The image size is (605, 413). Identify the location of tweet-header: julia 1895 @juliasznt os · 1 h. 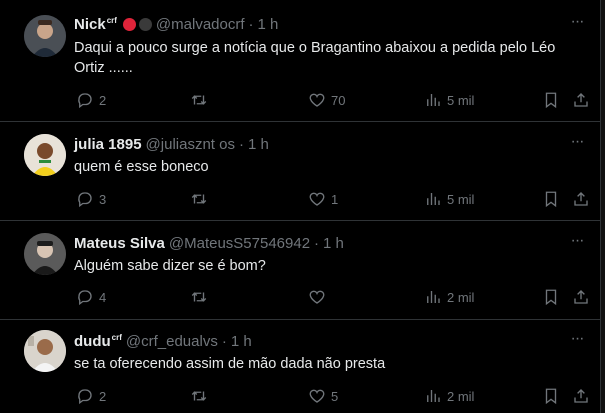
(171, 144).